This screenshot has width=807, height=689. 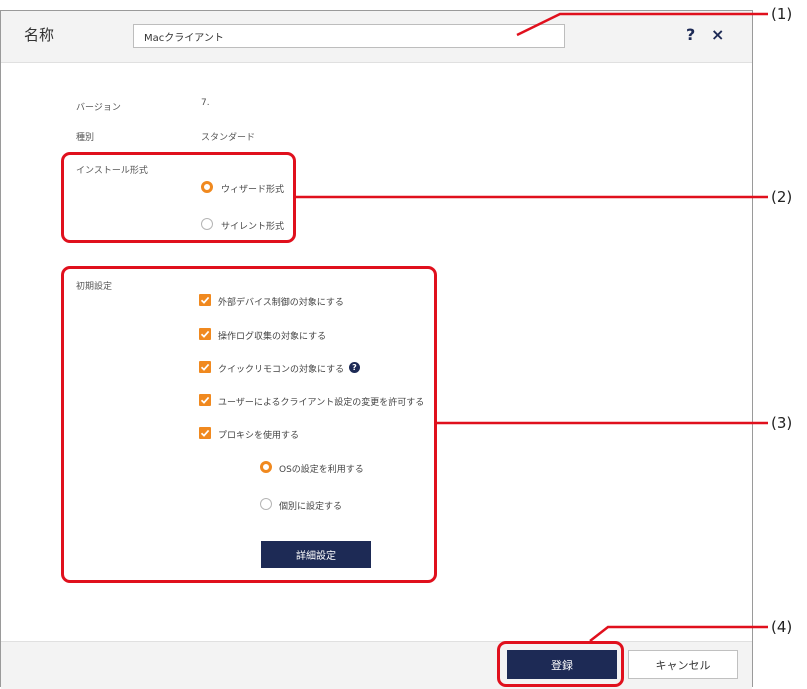 I want to click on callout-box-install-format, so click(x=178, y=197).